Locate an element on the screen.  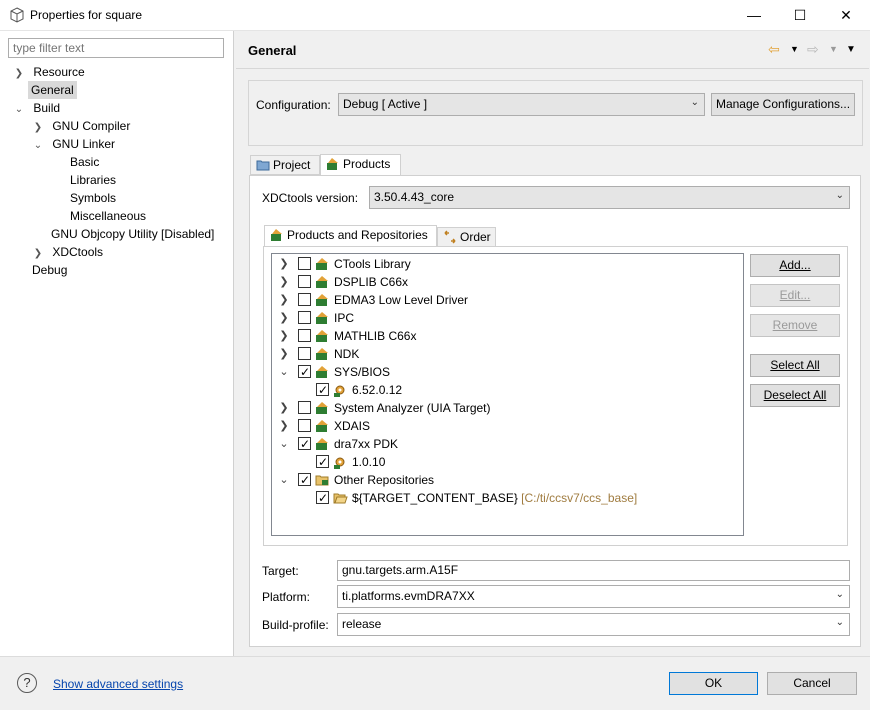
repository-row: ⌄ SYS/BIOS is located at coordinates (507, 372).